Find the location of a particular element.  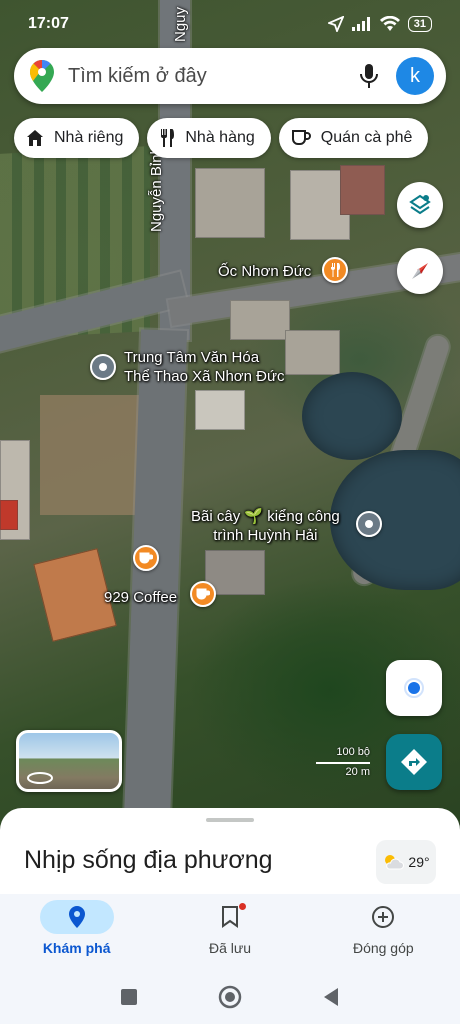

bottom-navigation: Khám phá Đã lưu Đóng góp is located at coordinates (230, 932).